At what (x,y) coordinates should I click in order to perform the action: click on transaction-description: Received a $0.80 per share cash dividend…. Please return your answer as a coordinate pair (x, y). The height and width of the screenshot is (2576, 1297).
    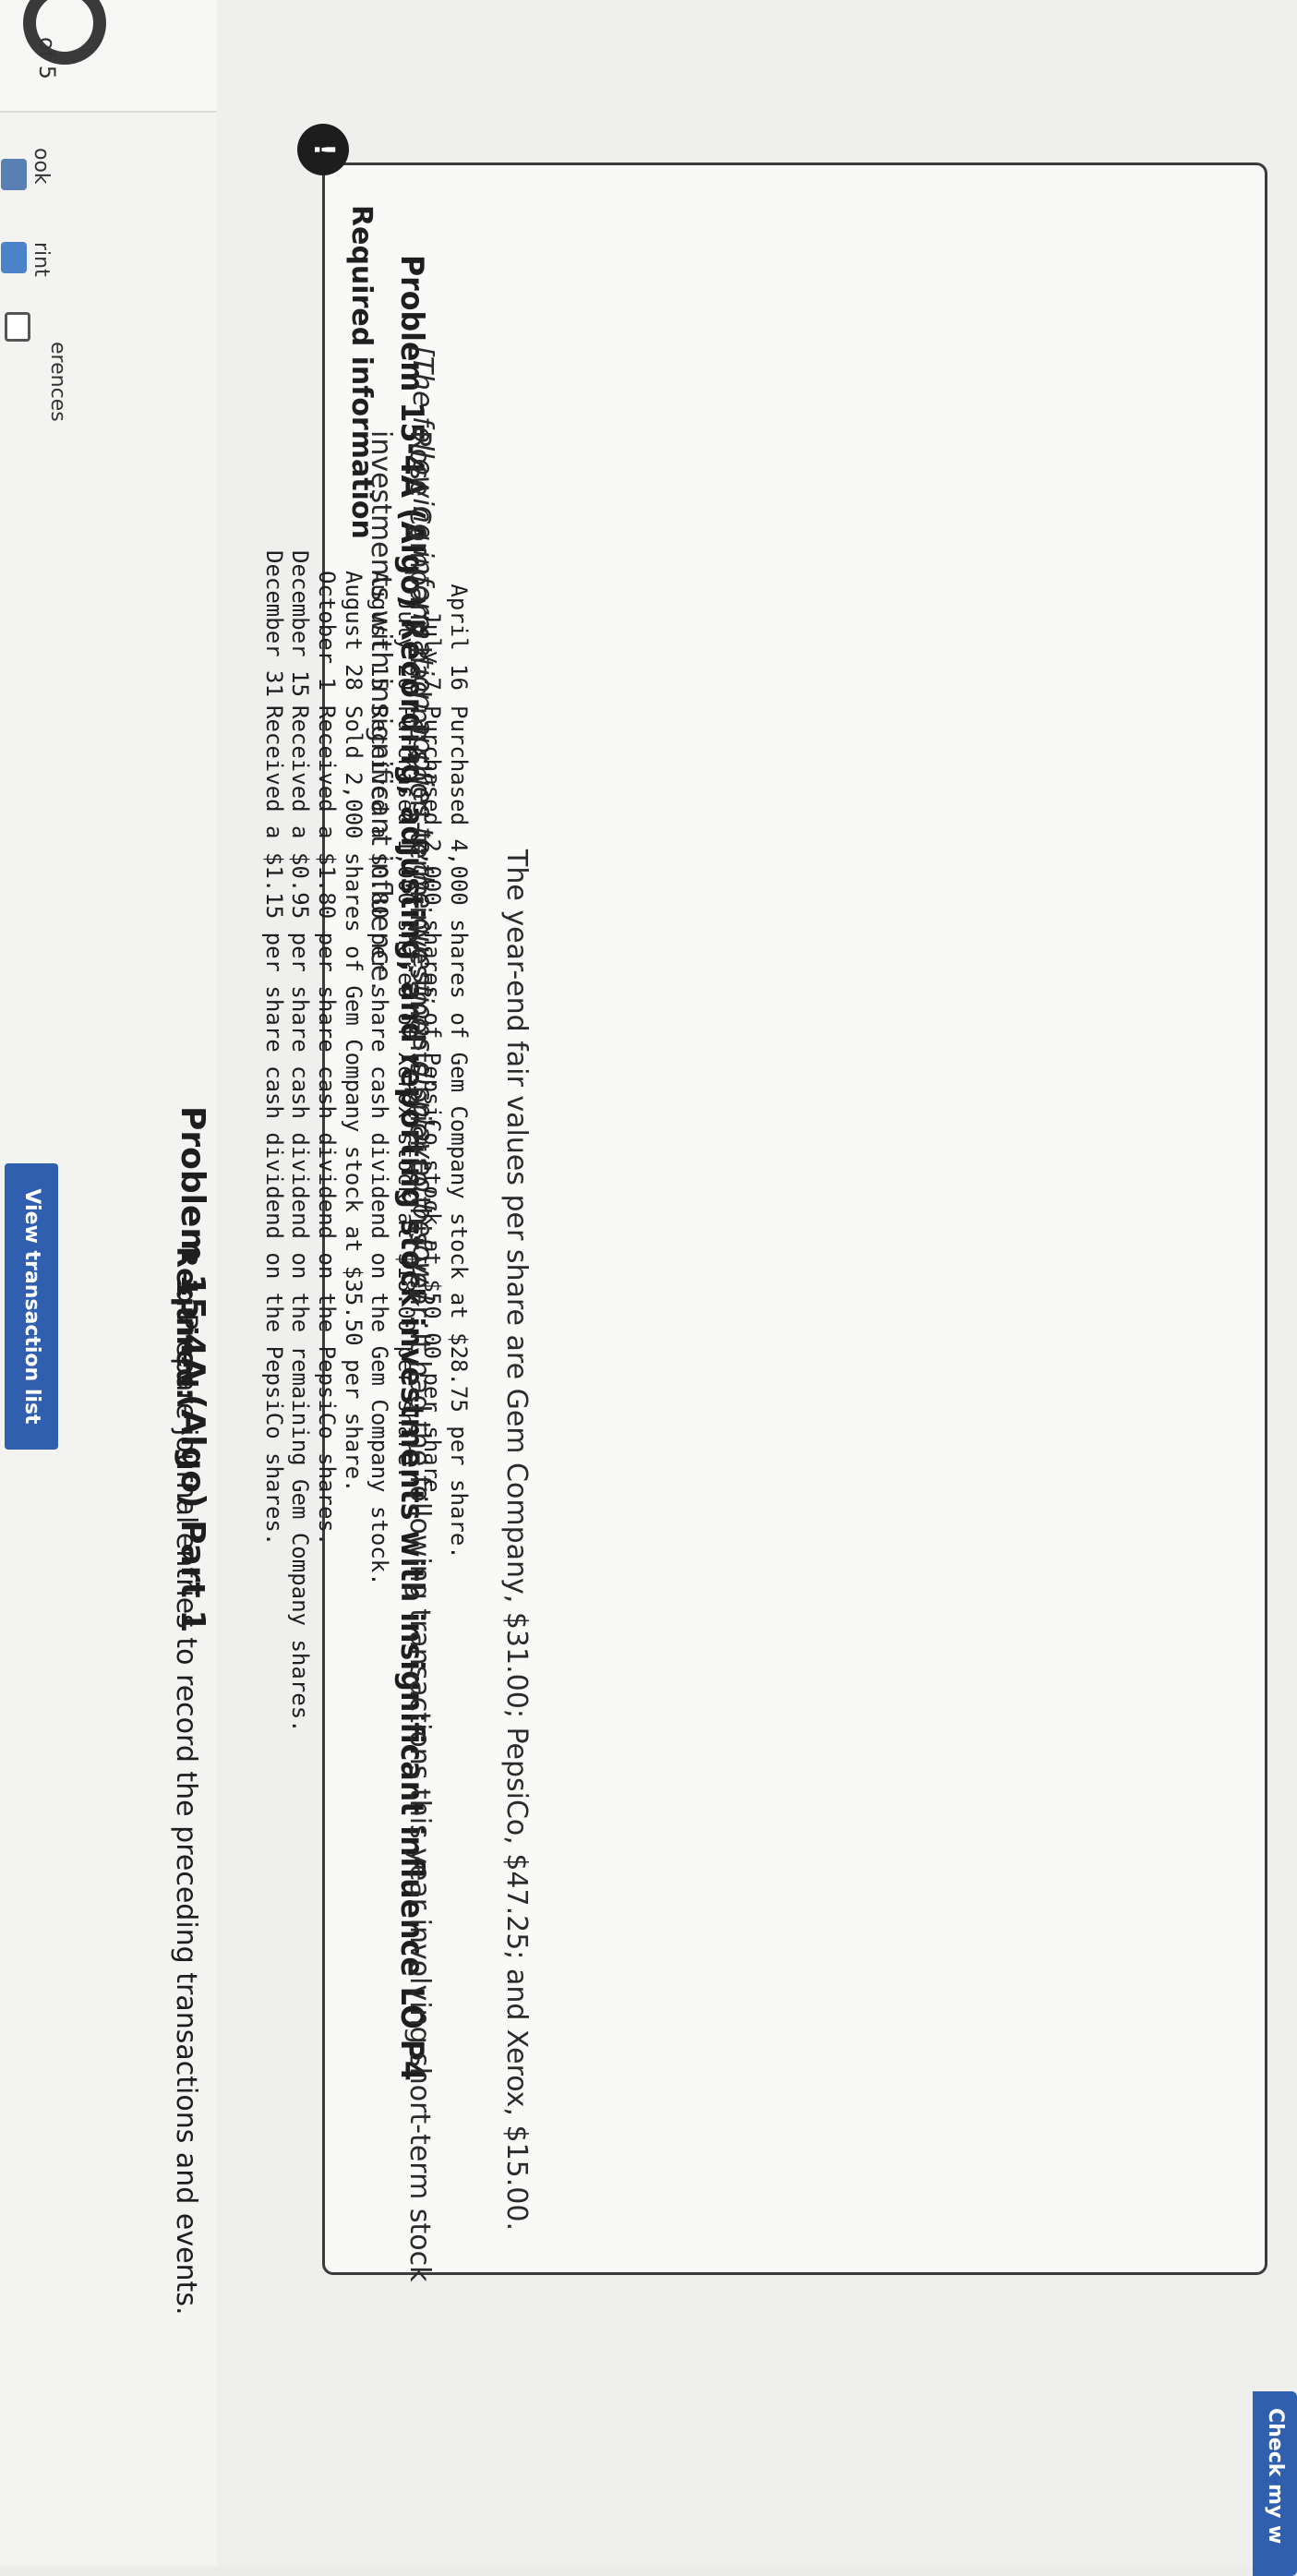
    Looking at the image, I should click on (379, 1145).